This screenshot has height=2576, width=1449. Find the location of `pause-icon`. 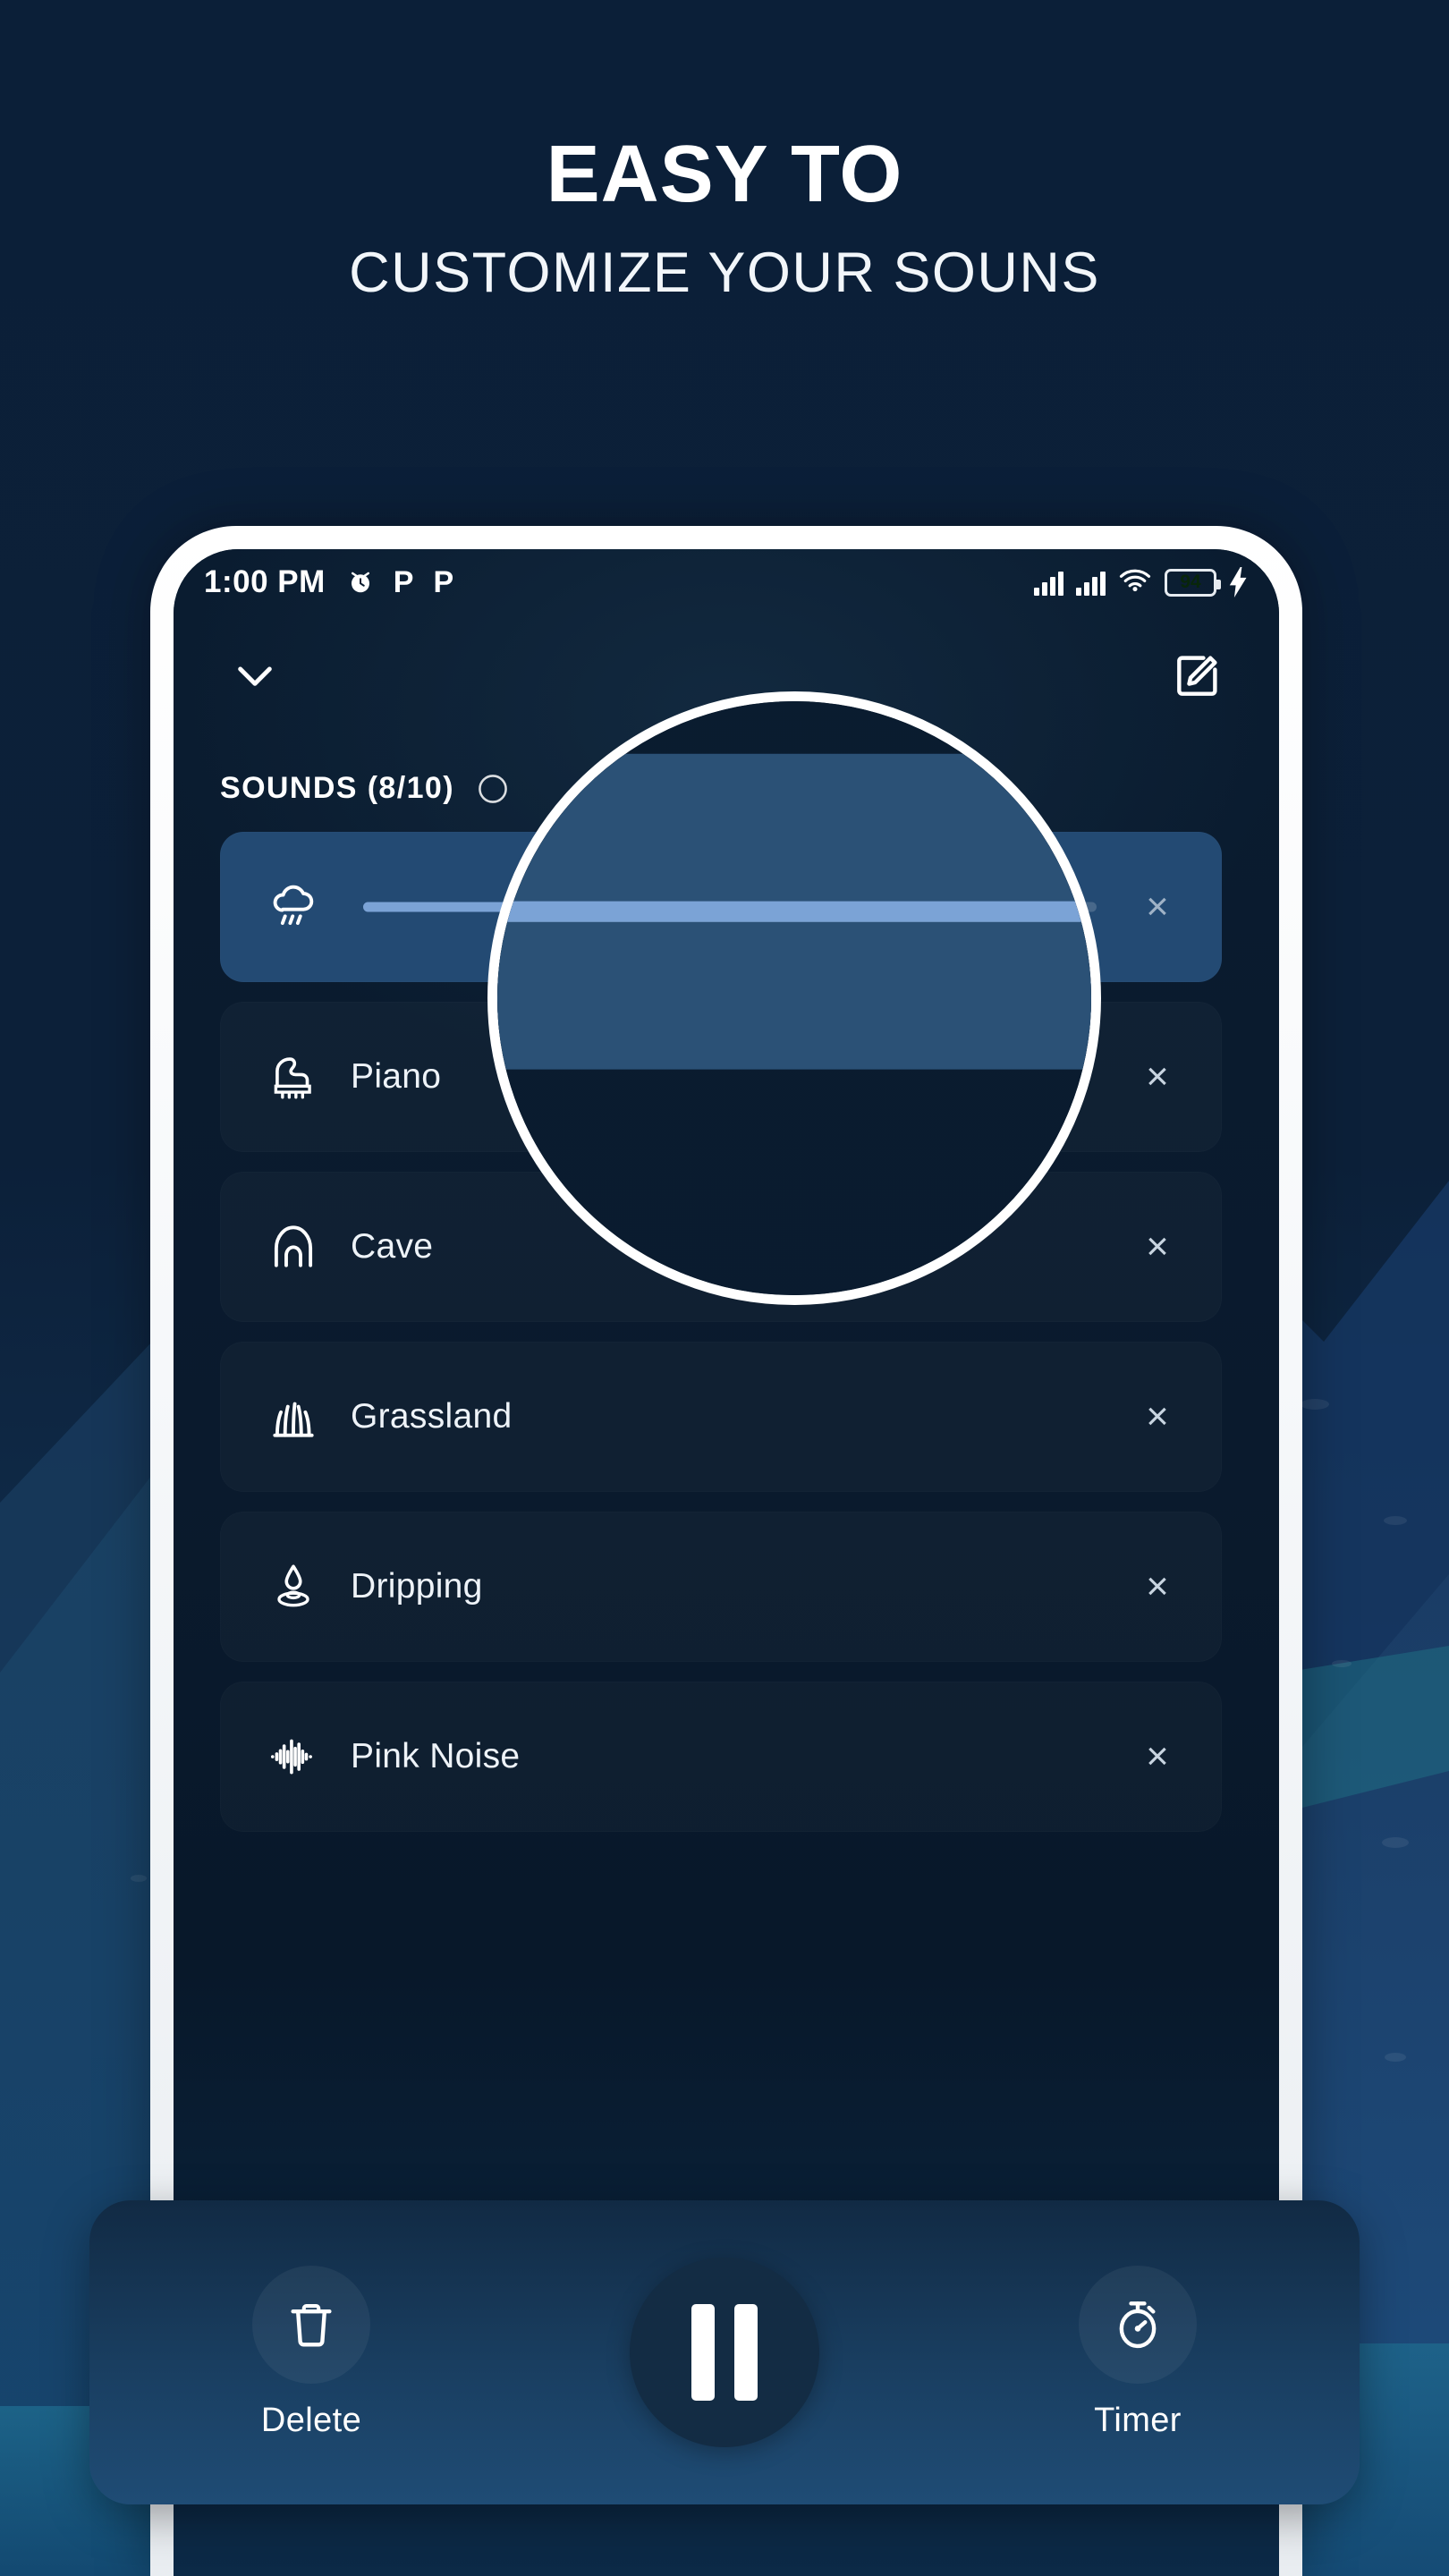

pause-icon is located at coordinates (724, 2352).